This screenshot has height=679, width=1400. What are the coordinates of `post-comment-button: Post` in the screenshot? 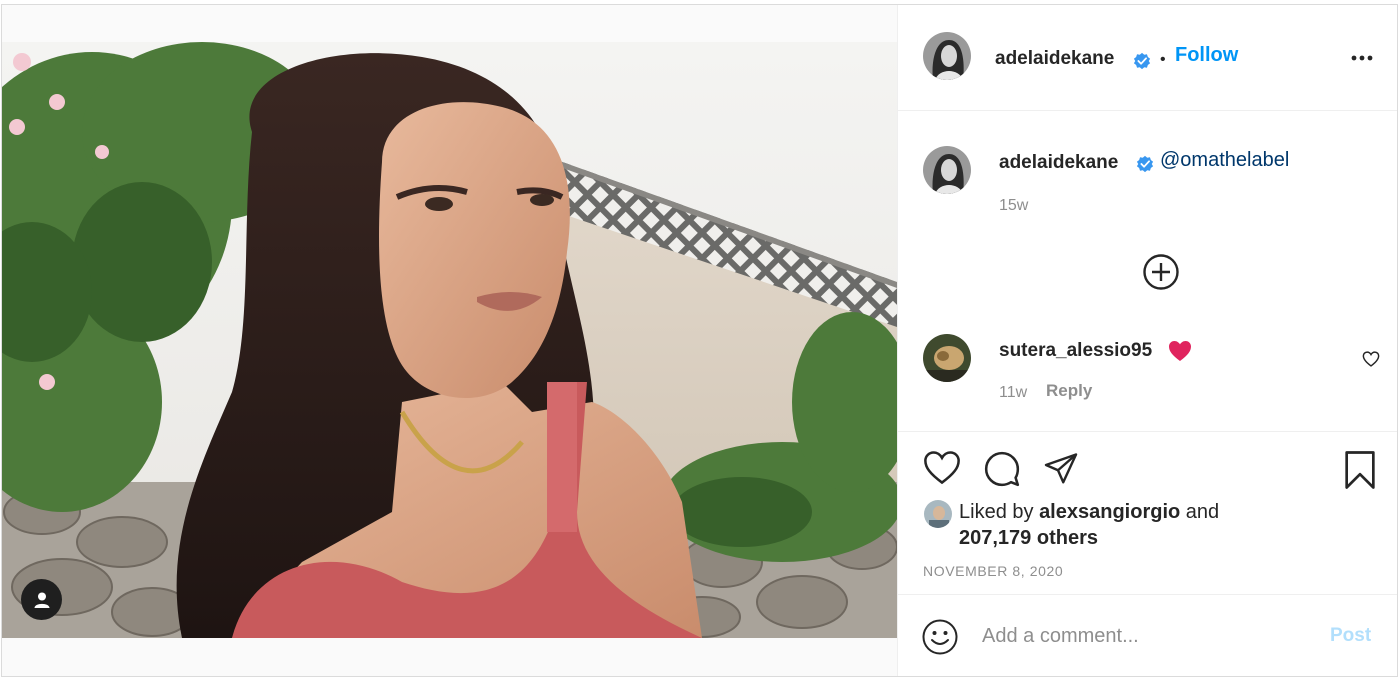 It's located at (1350, 636).